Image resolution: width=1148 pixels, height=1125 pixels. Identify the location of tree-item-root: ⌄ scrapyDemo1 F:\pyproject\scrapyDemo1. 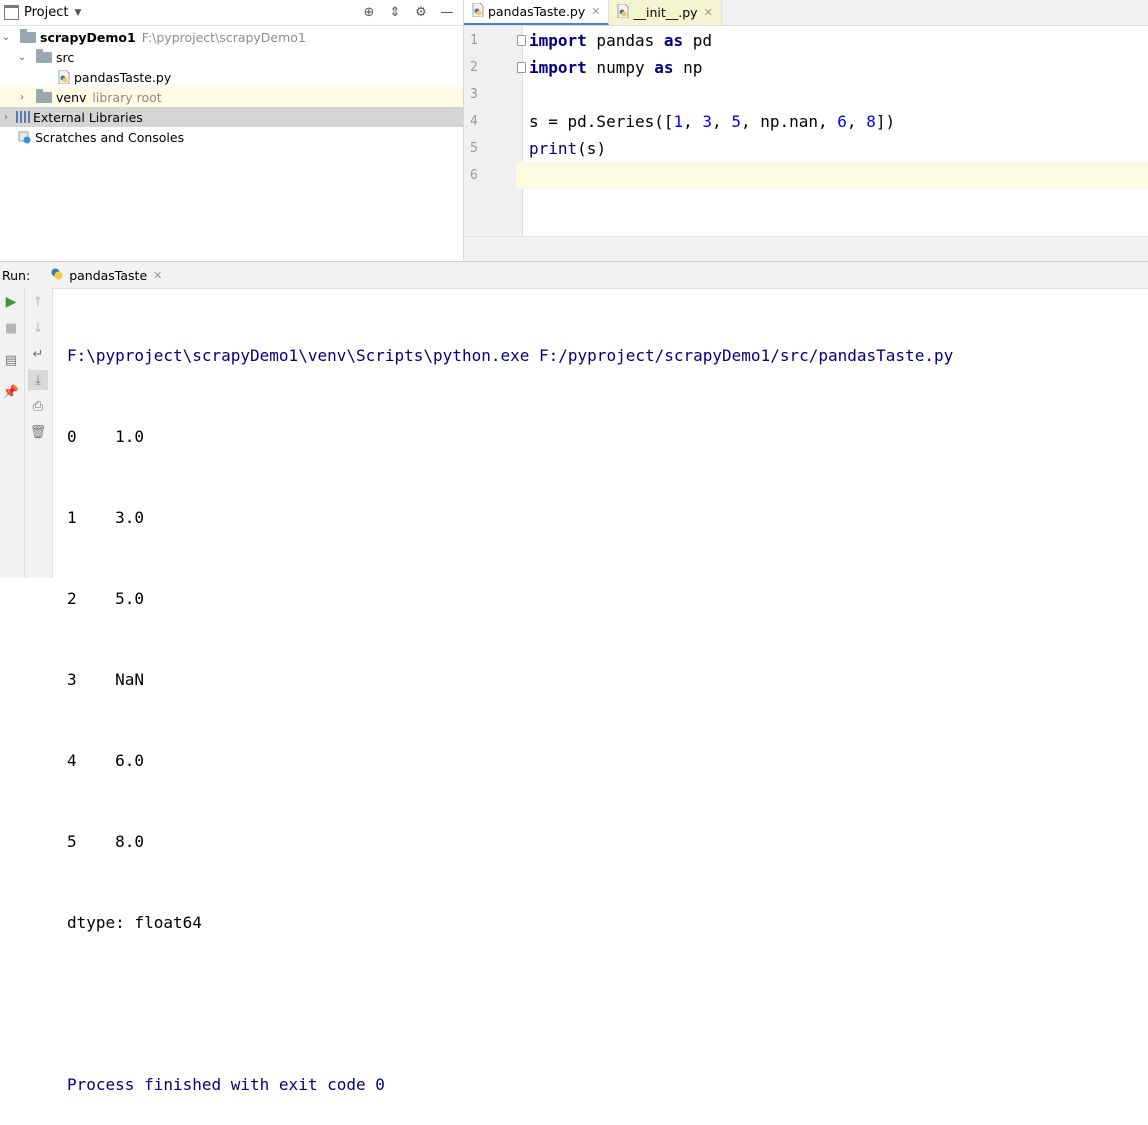
(231, 37).